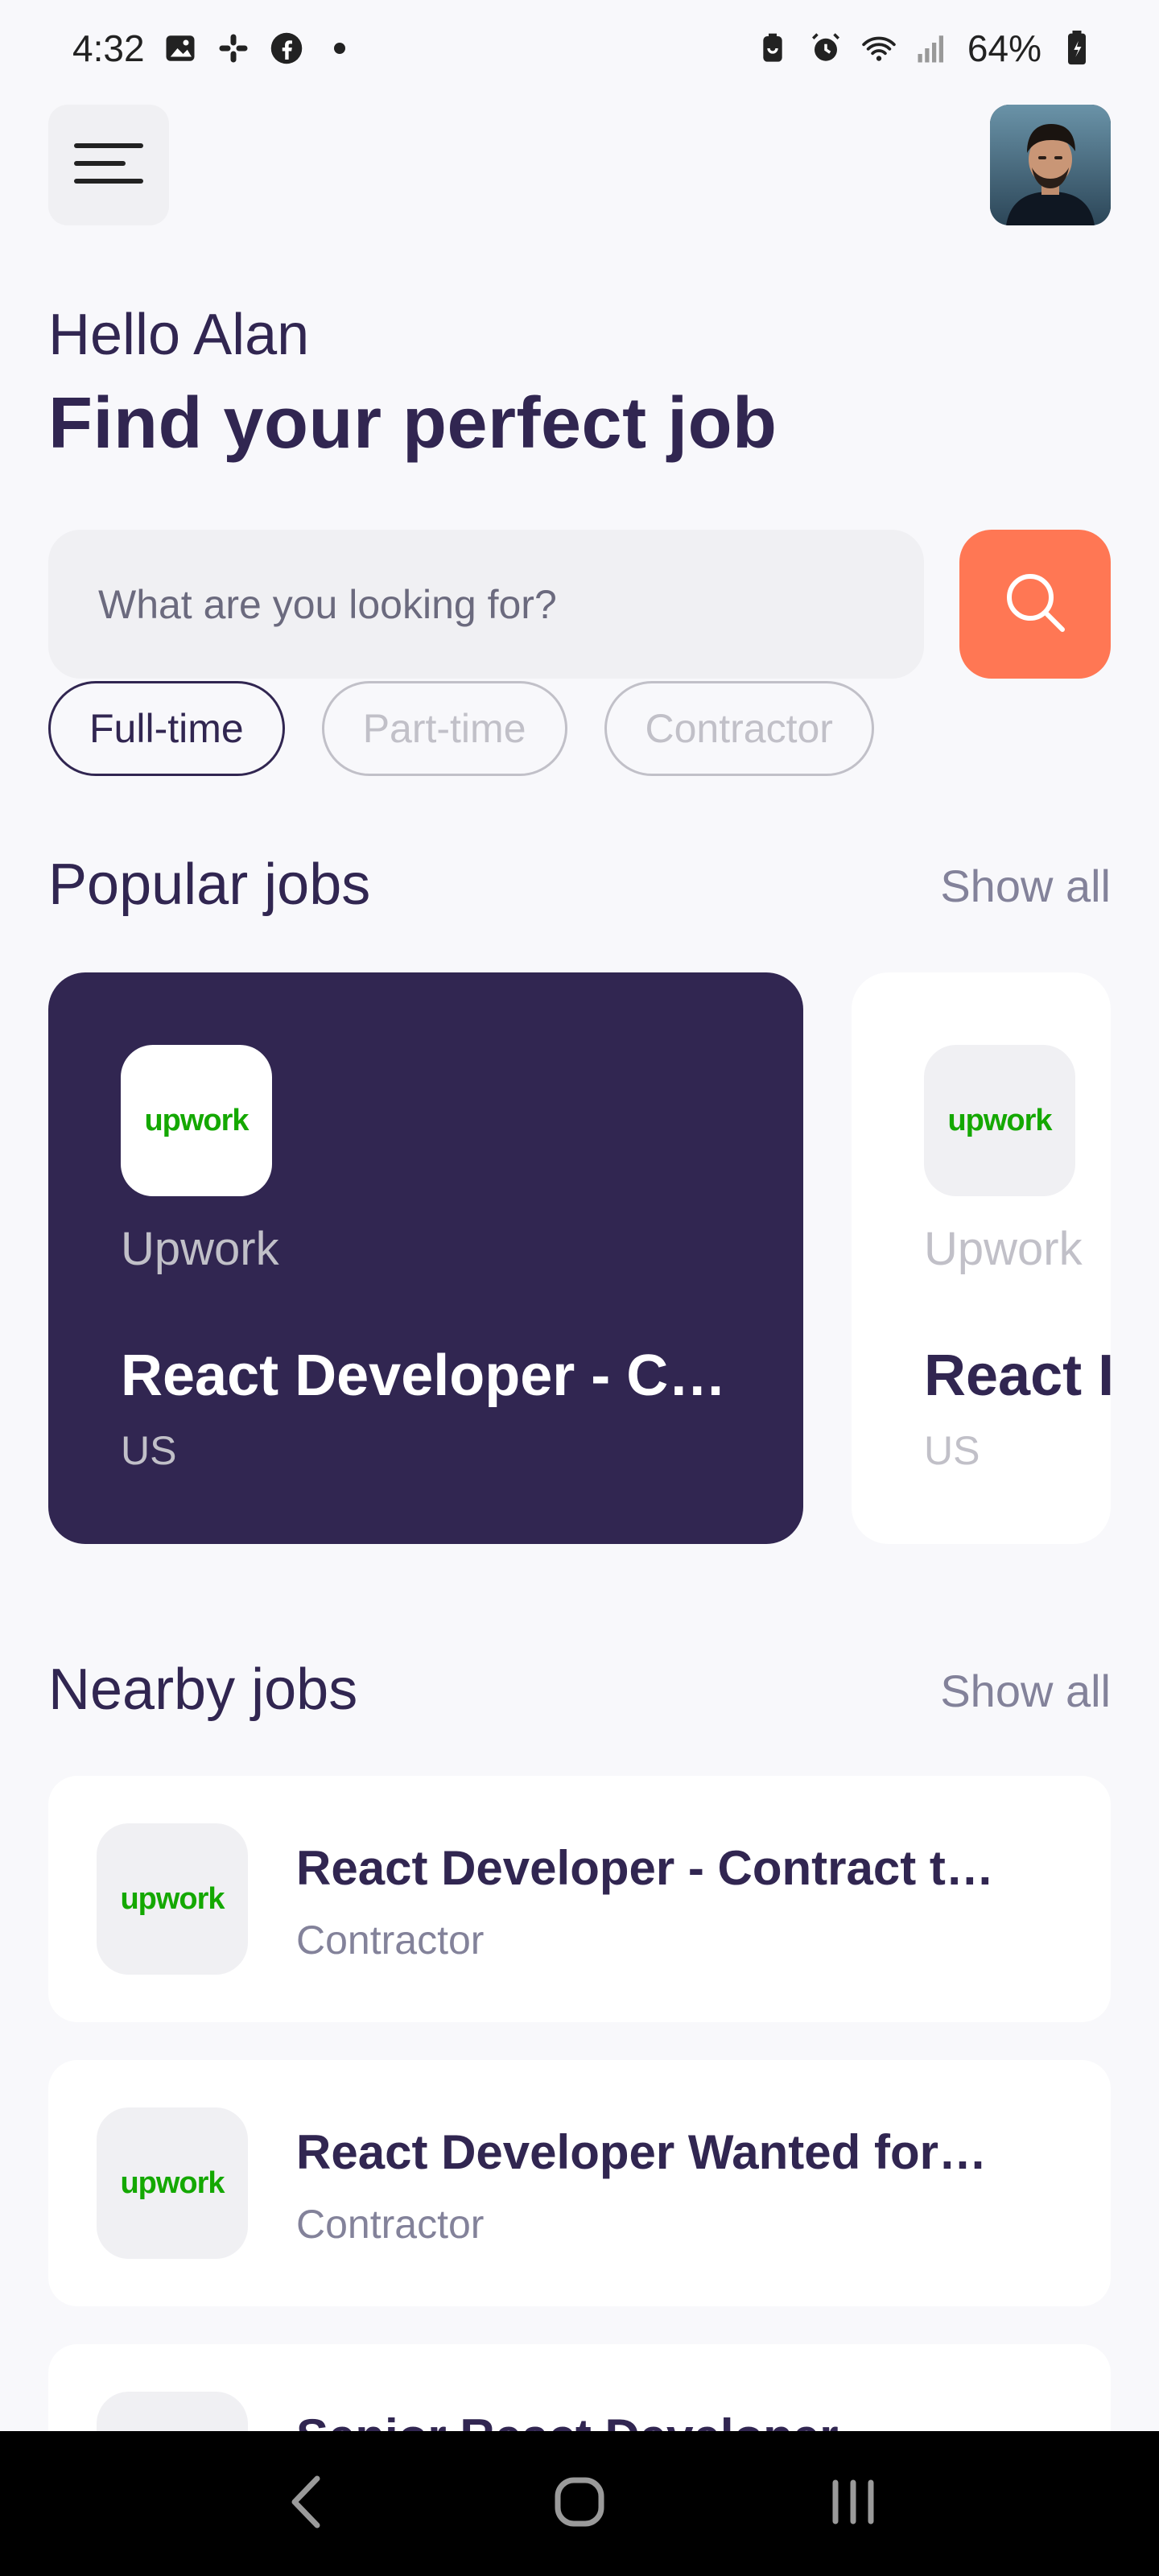 This screenshot has width=1159, height=2576. What do you see at coordinates (1004, 48) in the screenshot?
I see `battery-percent: 64%` at bounding box center [1004, 48].